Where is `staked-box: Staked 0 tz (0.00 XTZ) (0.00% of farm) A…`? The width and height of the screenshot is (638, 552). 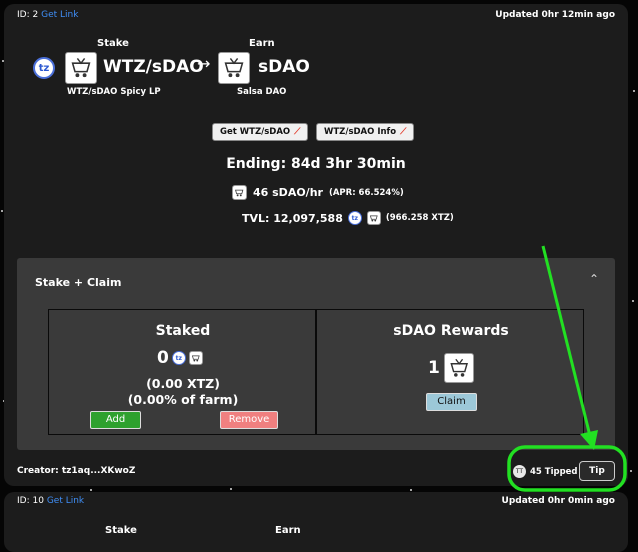
staked-box: Staked 0 tz (0.00 XTZ) (0.00% of farm) A… is located at coordinates (182, 372).